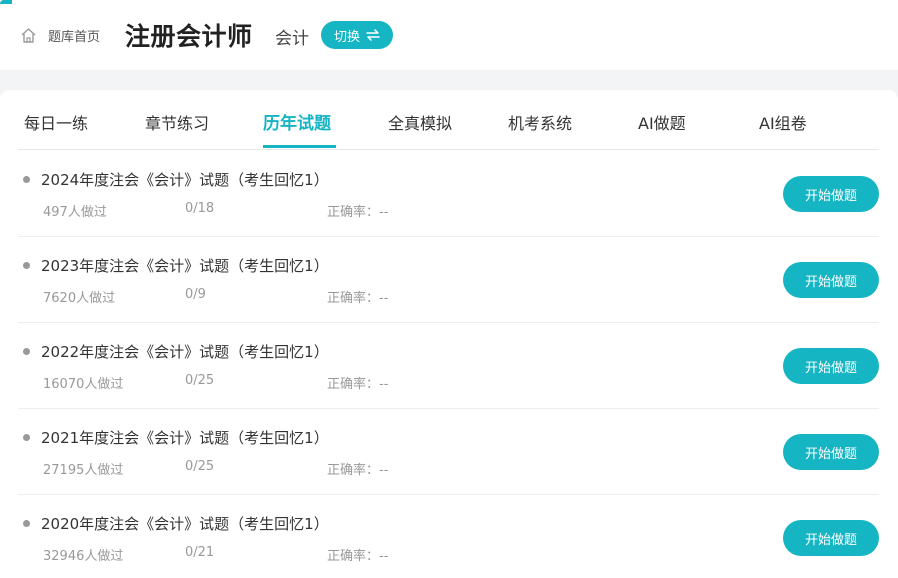 This screenshot has width=898, height=578. Describe the element at coordinates (28, 35) in the screenshot. I see `home-icon` at that location.